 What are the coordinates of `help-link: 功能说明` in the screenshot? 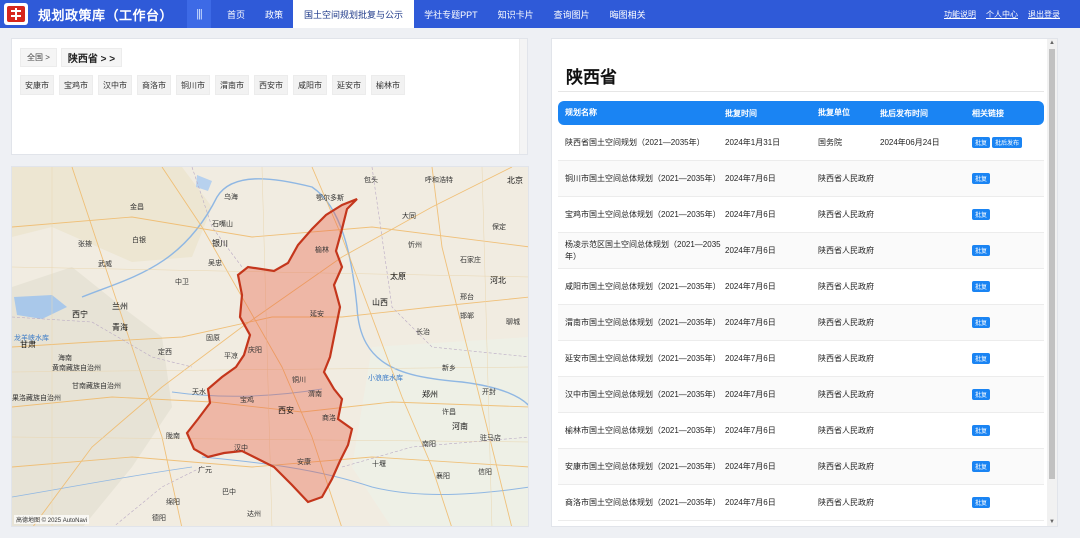 It's located at (960, 14).